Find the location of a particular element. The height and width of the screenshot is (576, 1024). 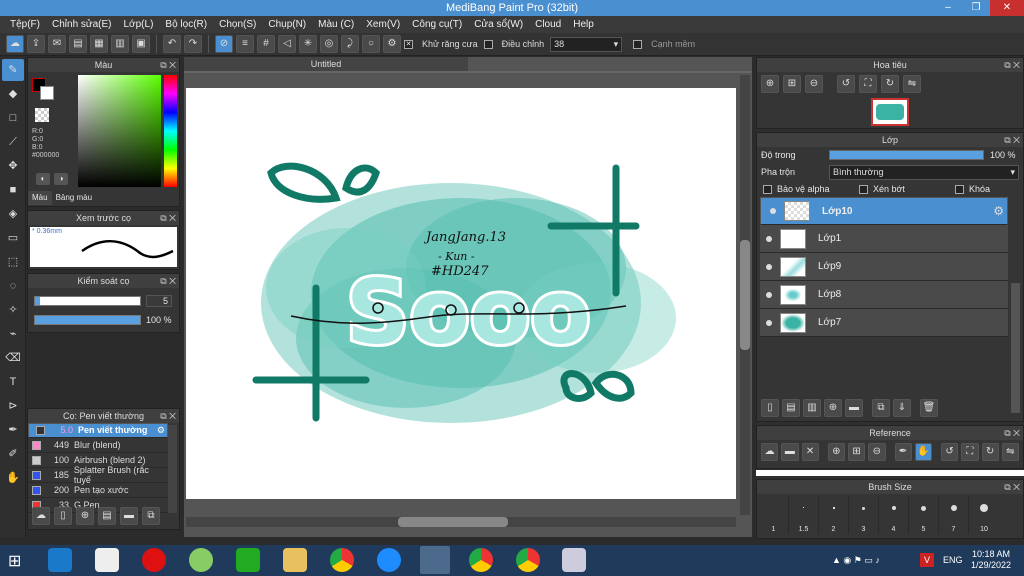

maximize-button: ❐ is located at coordinates (976, 8).